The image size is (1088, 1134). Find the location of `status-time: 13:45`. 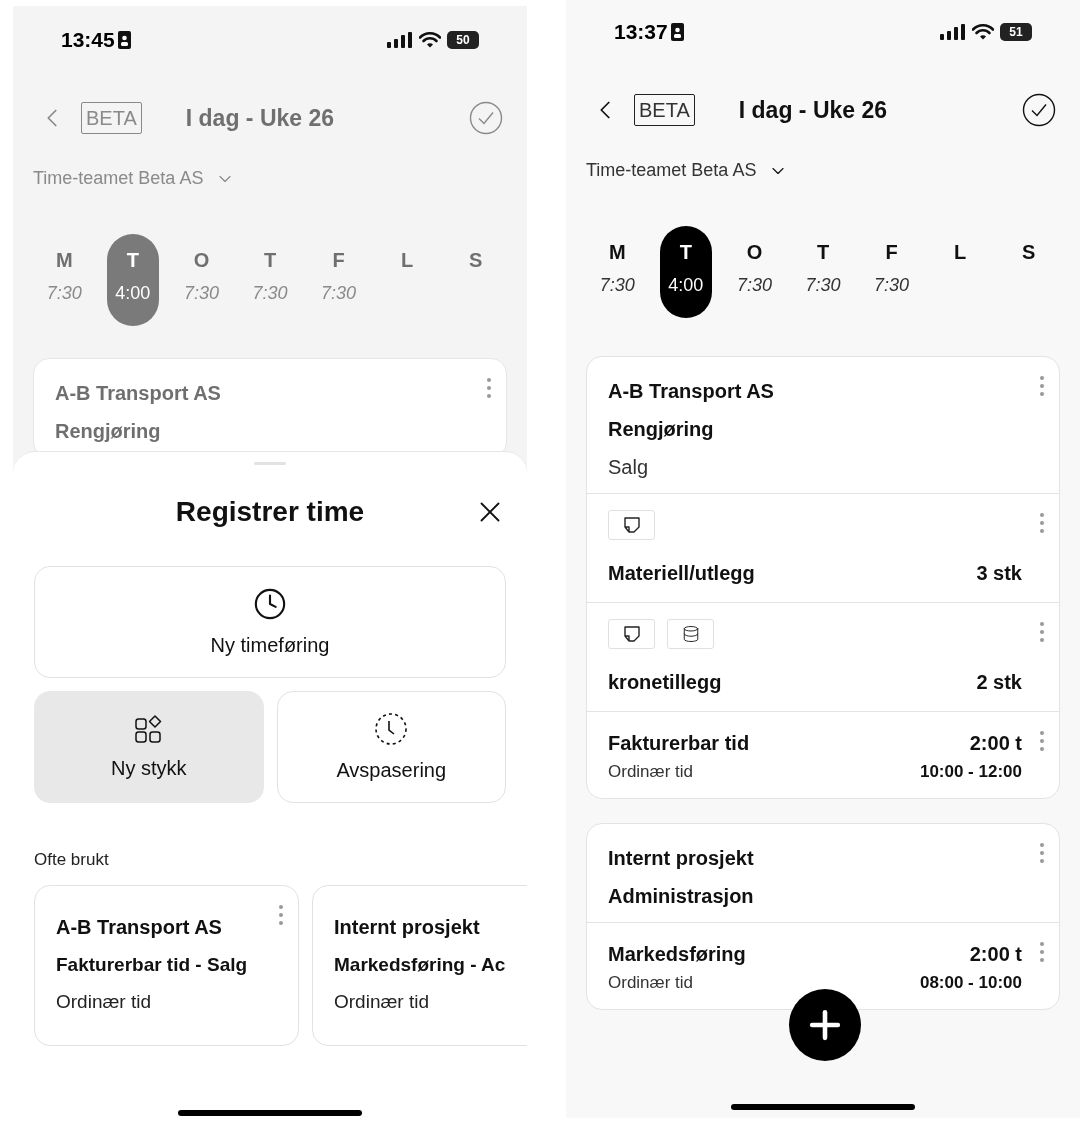

status-time: 13:45 is located at coordinates (88, 40).